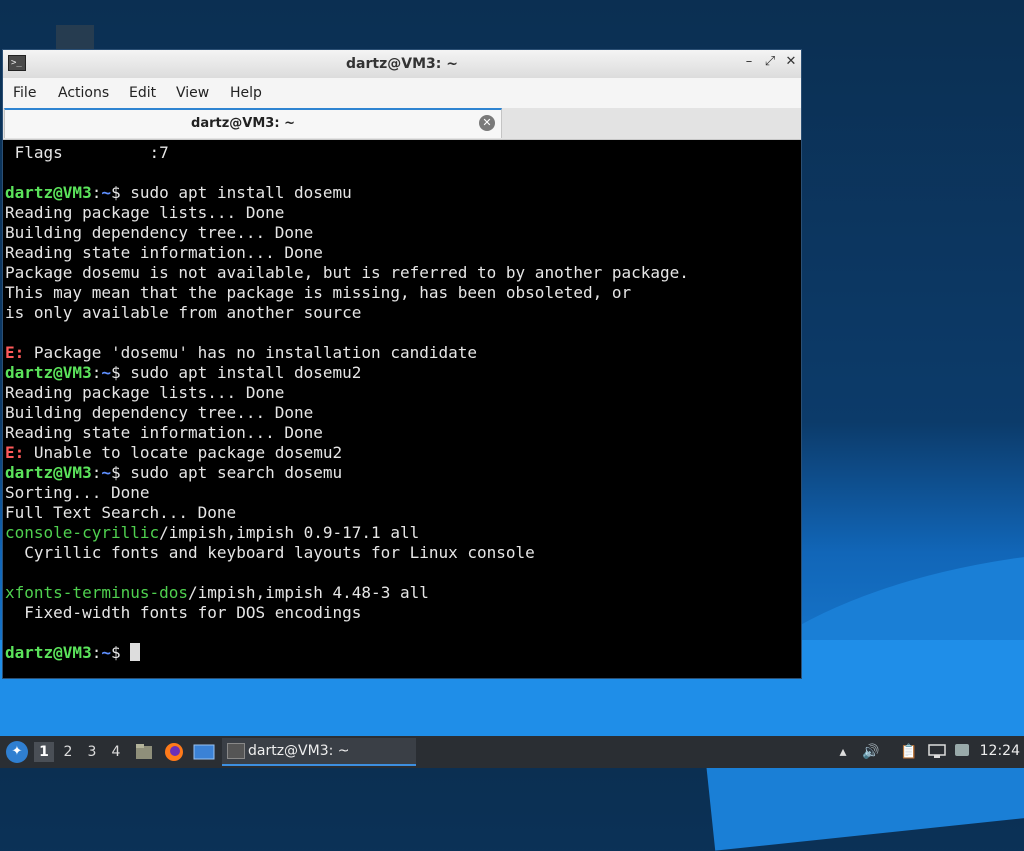 This screenshot has width=1024, height=851. I want to click on start-menu-icon: ✦, so click(17, 752).